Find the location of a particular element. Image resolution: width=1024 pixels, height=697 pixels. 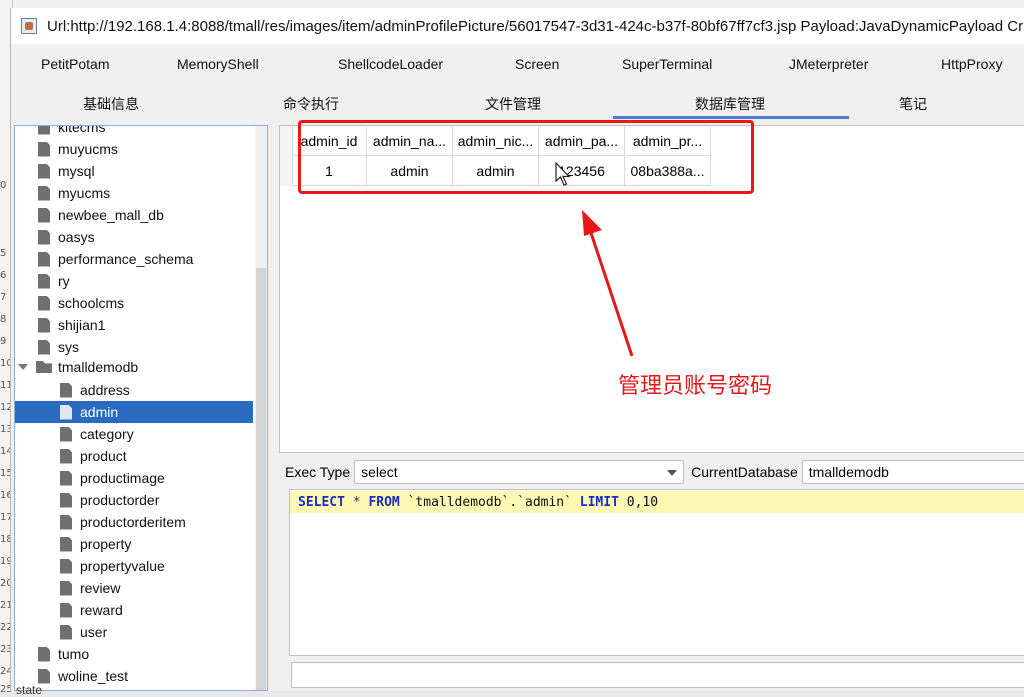

sql-keyword: LIMIT is located at coordinates (599, 502).